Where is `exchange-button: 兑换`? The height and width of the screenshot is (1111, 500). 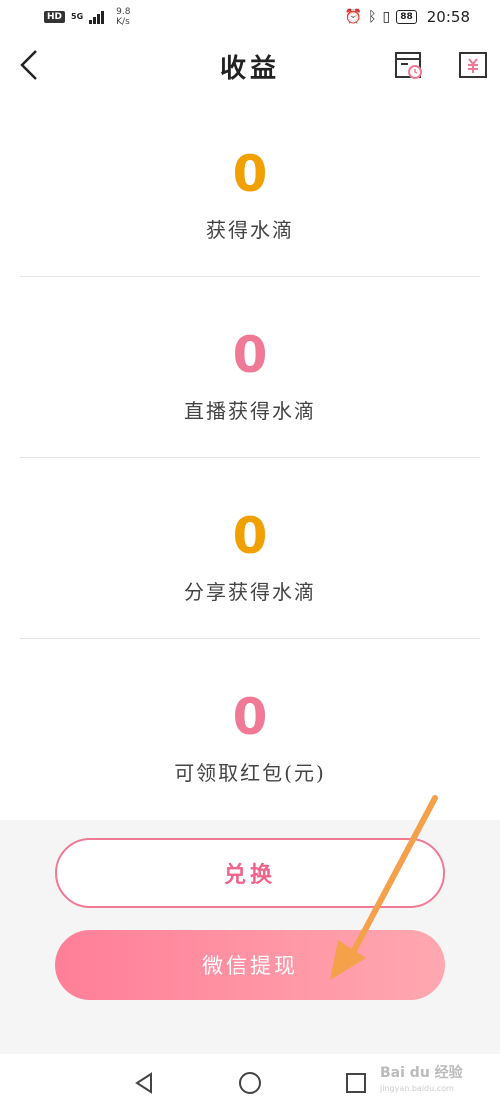 exchange-button: 兑换 is located at coordinates (250, 873).